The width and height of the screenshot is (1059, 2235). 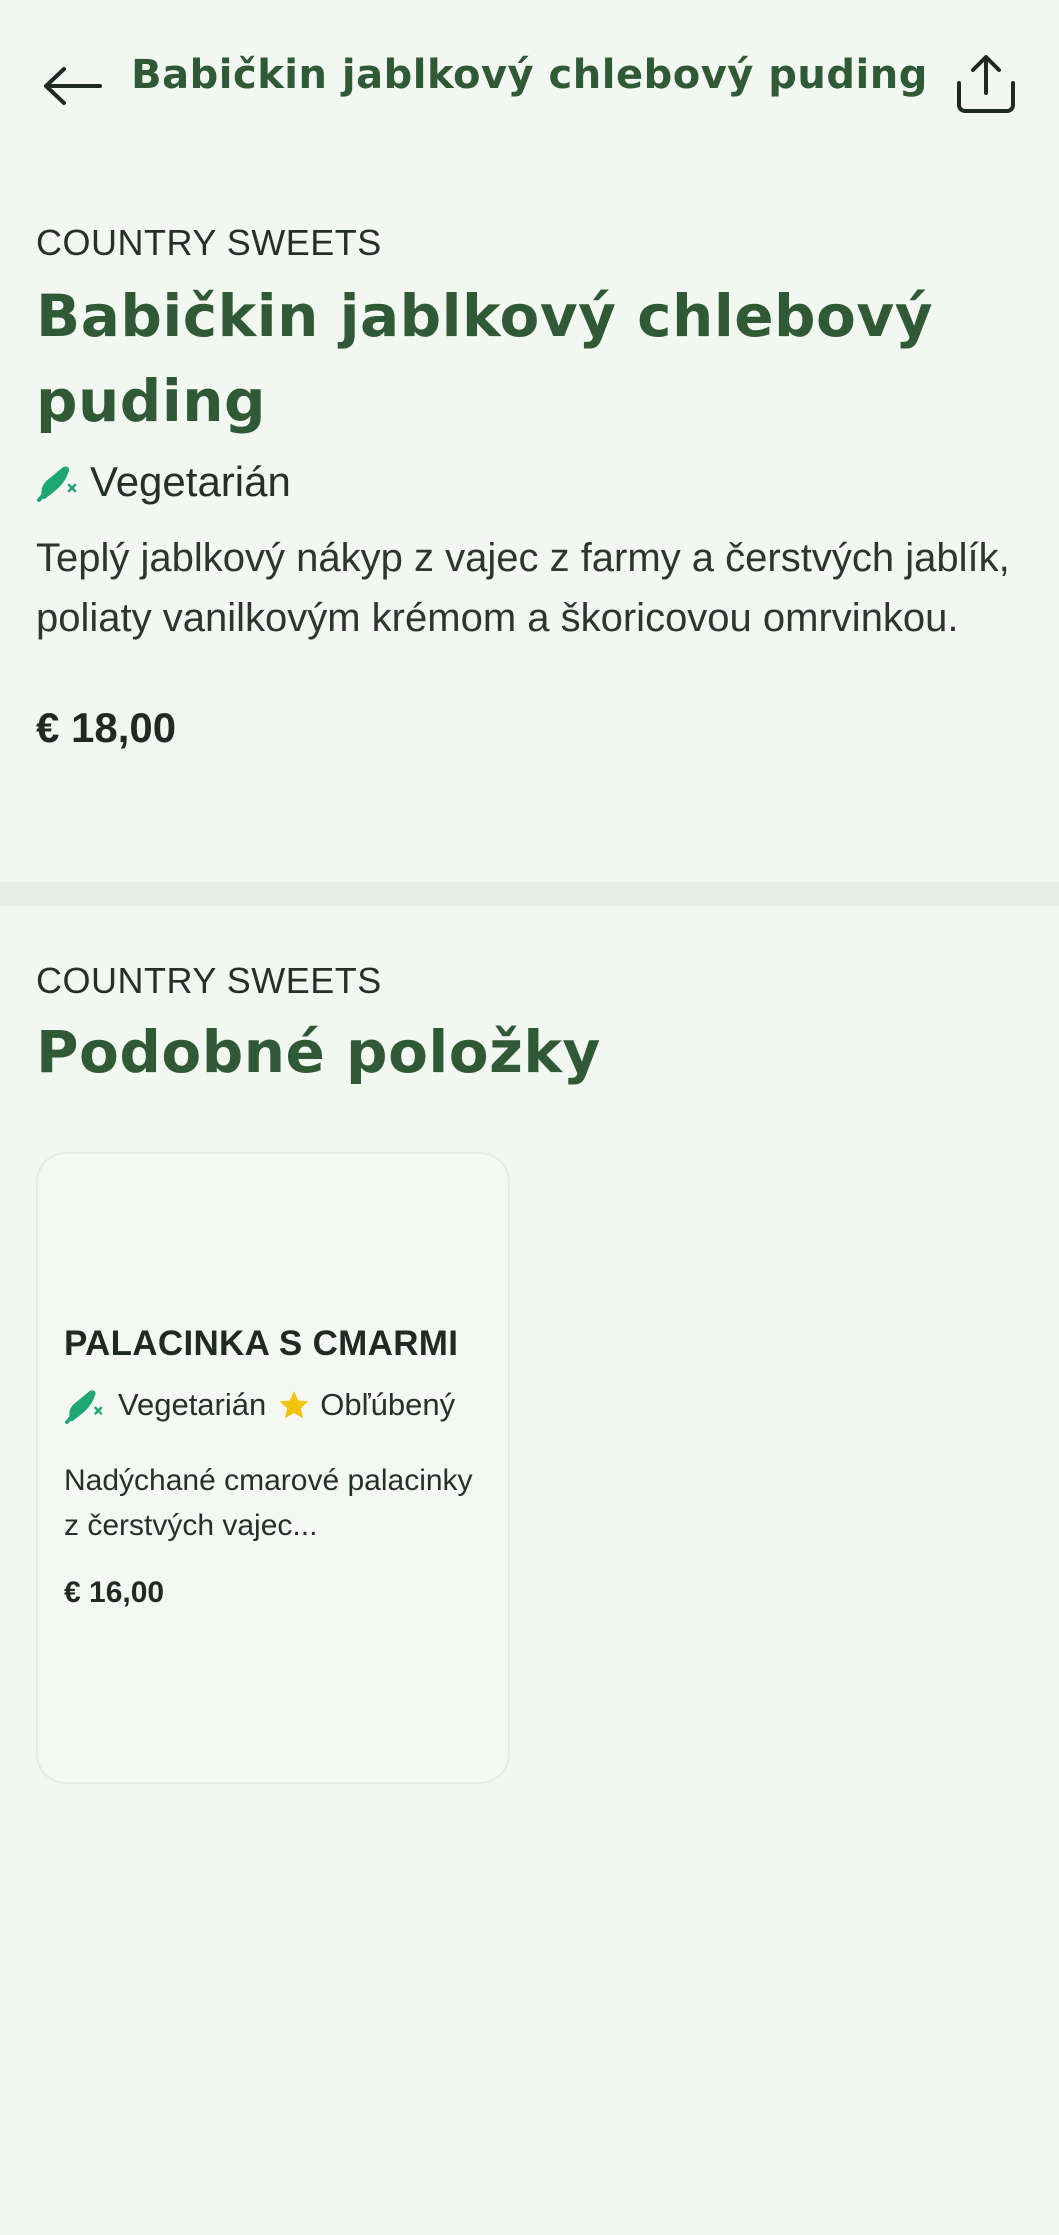 I want to click on section-divider, so click(x=529, y=894).